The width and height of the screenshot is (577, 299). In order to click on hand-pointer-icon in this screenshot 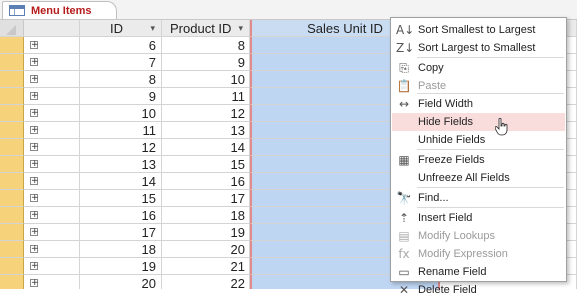, I will do `click(501, 127)`.